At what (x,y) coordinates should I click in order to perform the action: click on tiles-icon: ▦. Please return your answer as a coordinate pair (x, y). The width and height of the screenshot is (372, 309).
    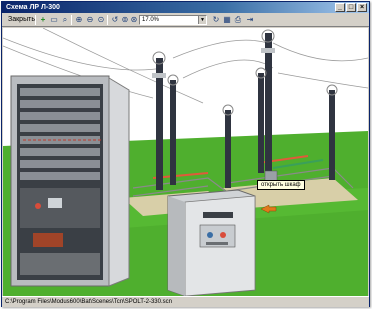
    Looking at the image, I should click on (227, 20).